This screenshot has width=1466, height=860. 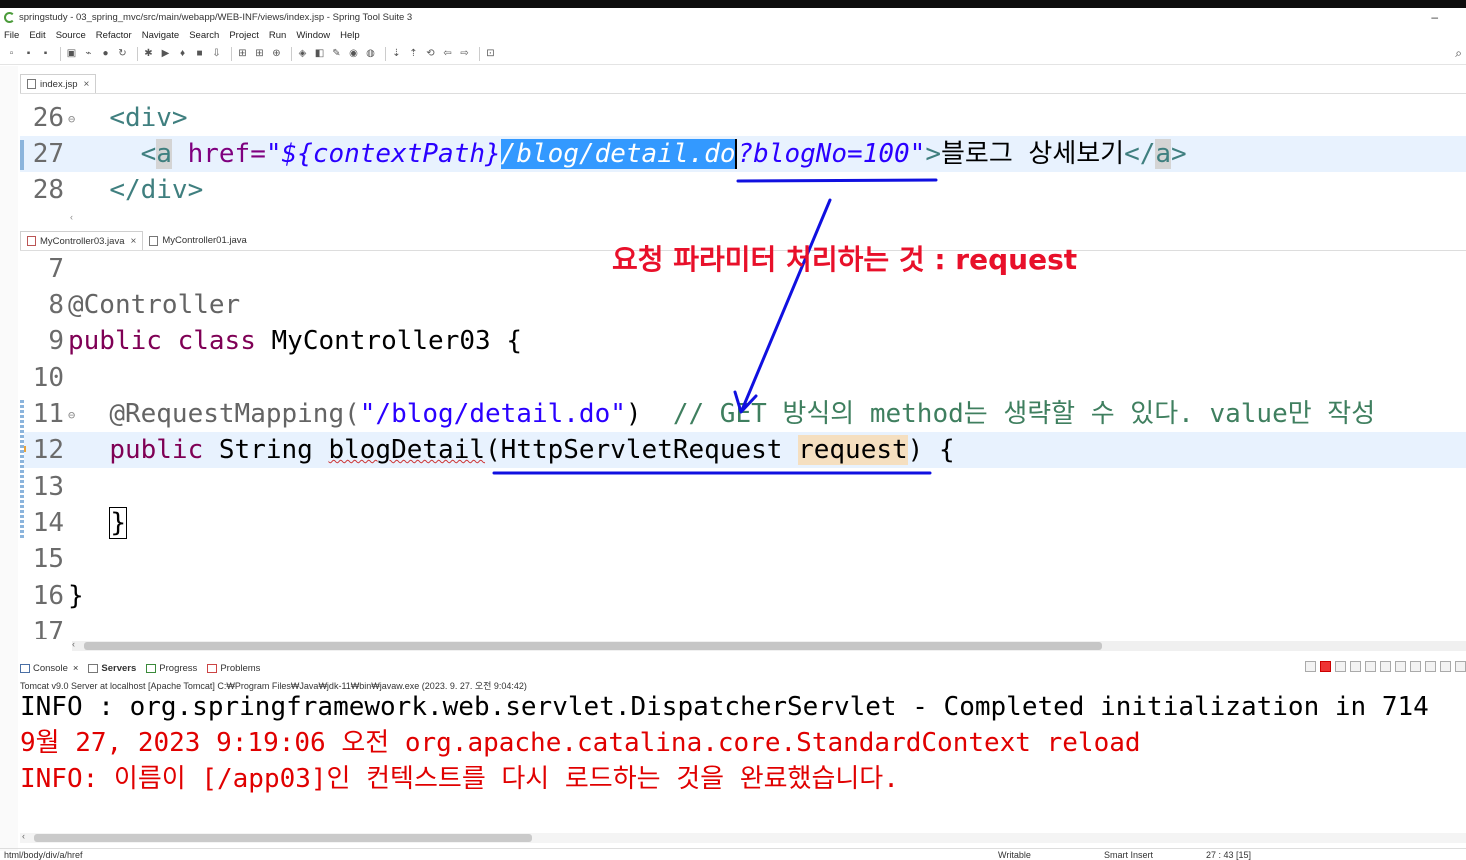 I want to click on remove-all-icon, so click(x=1355, y=666).